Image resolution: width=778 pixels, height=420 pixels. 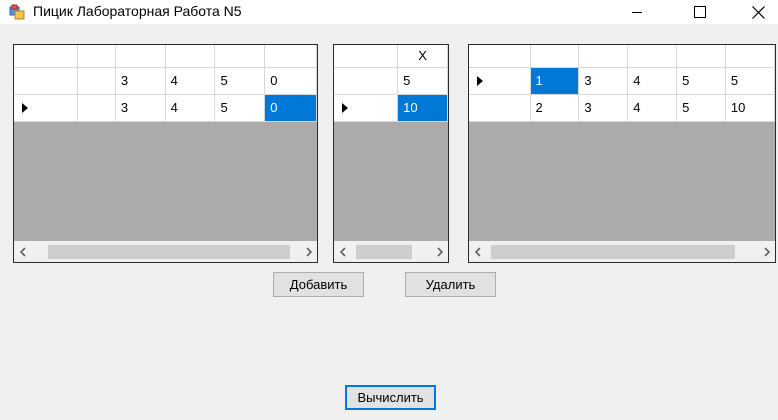 I want to click on grid-middle-table: X 5 10, so click(x=391, y=83).